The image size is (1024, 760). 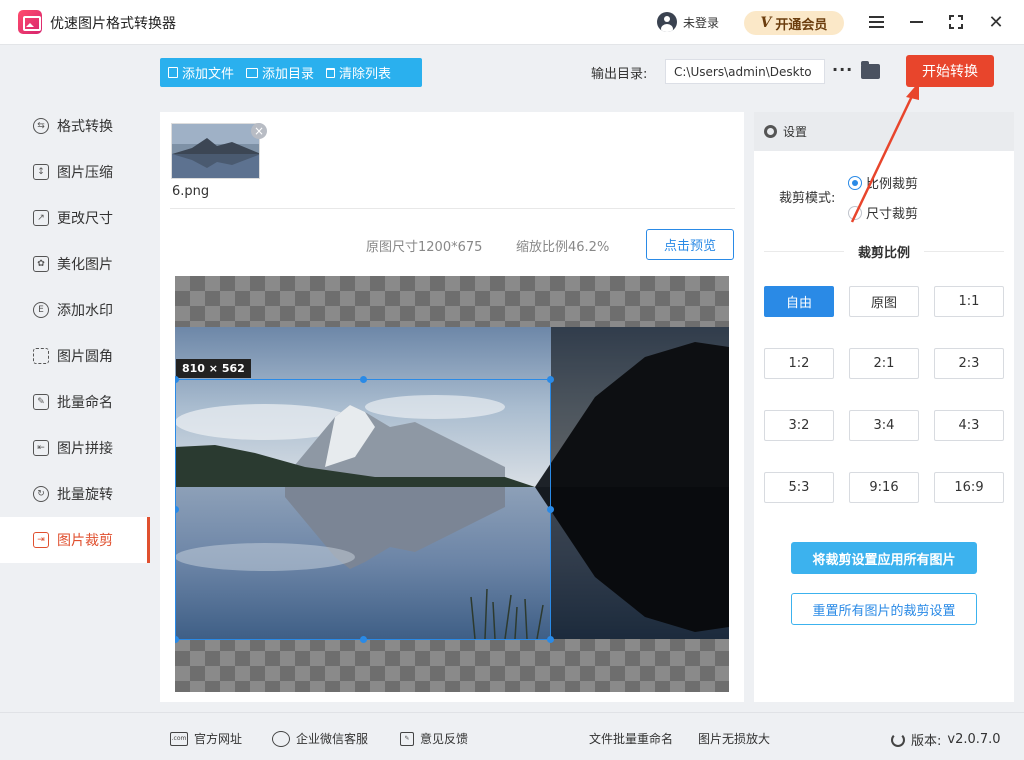 I want to click on website-label: 官方网址, so click(x=218, y=739).